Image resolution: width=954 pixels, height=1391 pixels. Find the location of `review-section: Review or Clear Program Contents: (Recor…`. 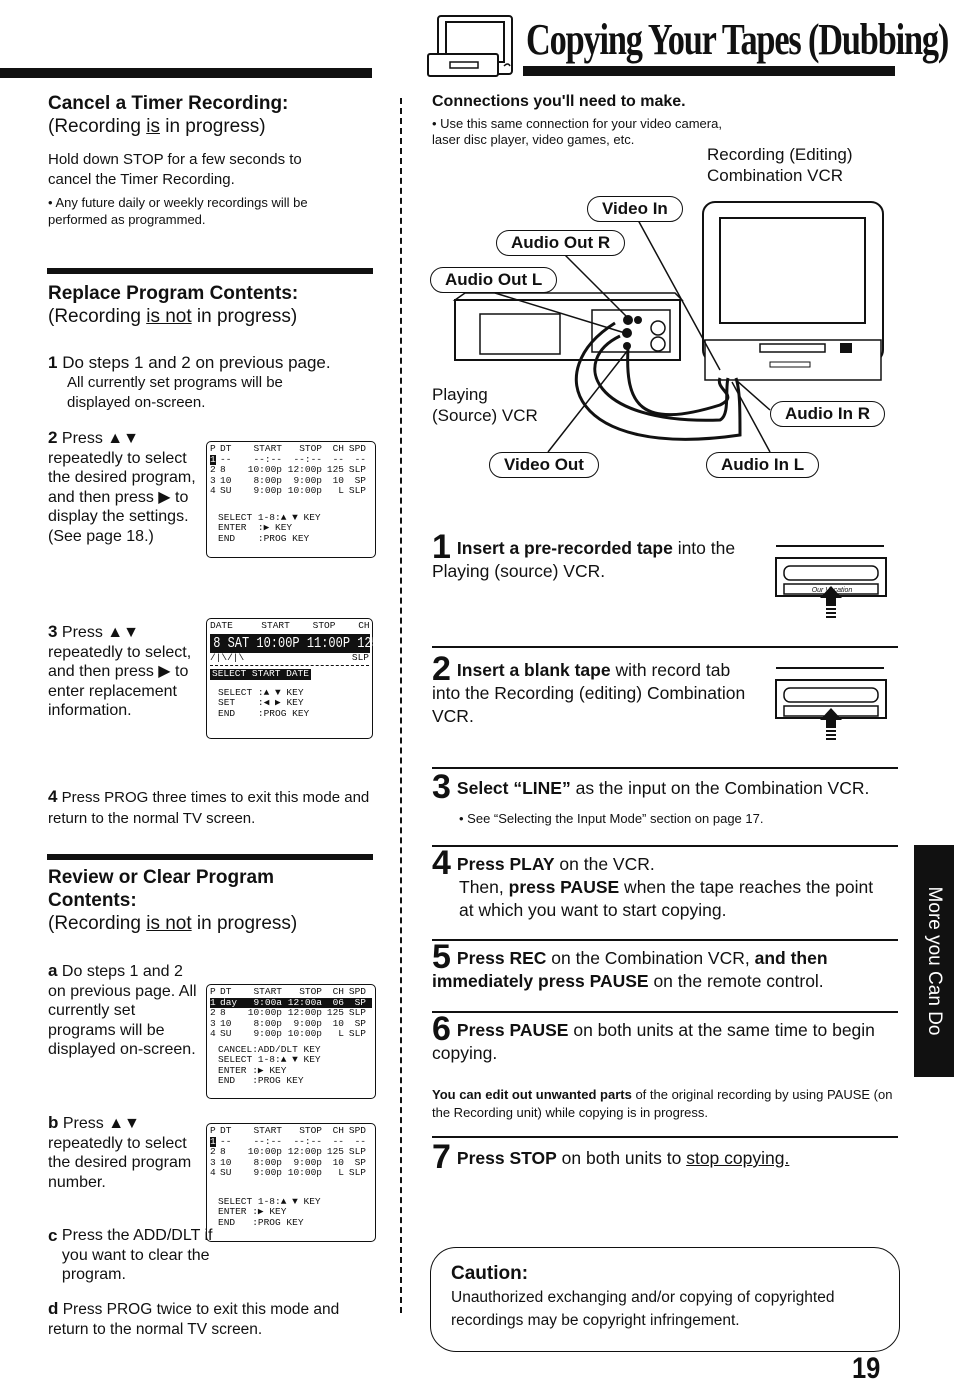

review-section: Review or Clear Program Contents: (Recor… is located at coordinates (193, 900).